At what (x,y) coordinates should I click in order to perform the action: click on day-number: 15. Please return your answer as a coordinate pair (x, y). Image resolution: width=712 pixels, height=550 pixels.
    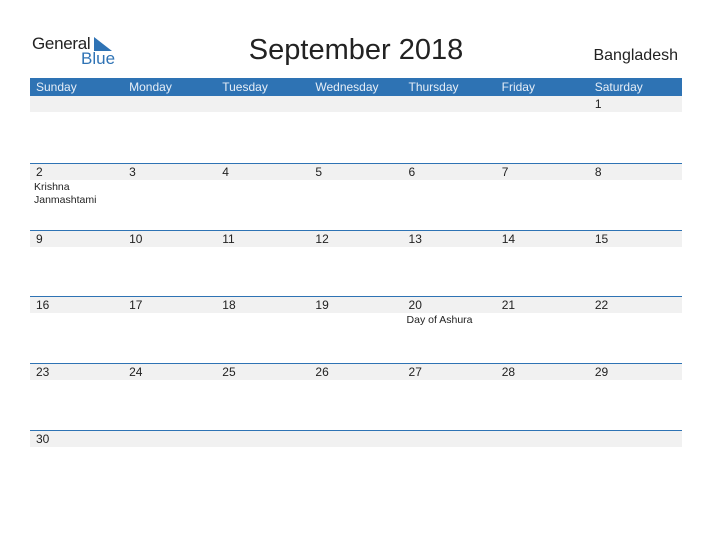
    Looking at the image, I should click on (601, 239).